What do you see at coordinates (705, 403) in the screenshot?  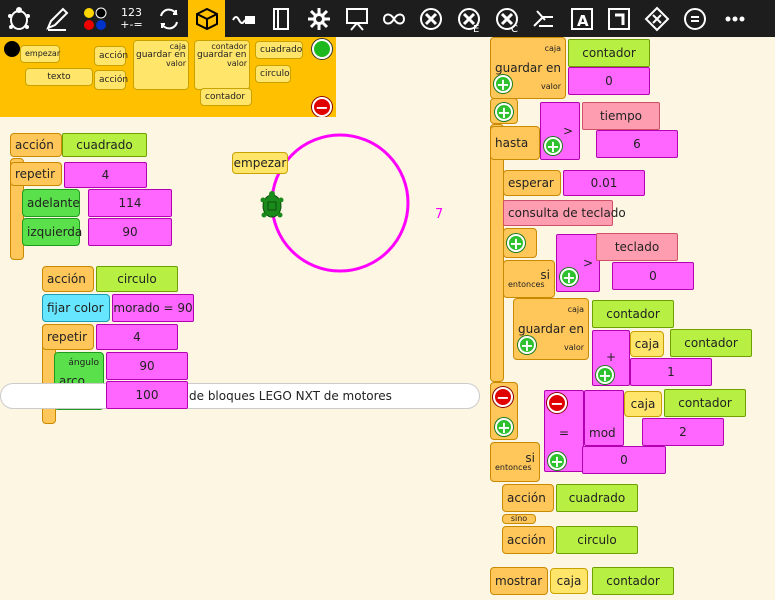 I see `mod-contador: contador` at bounding box center [705, 403].